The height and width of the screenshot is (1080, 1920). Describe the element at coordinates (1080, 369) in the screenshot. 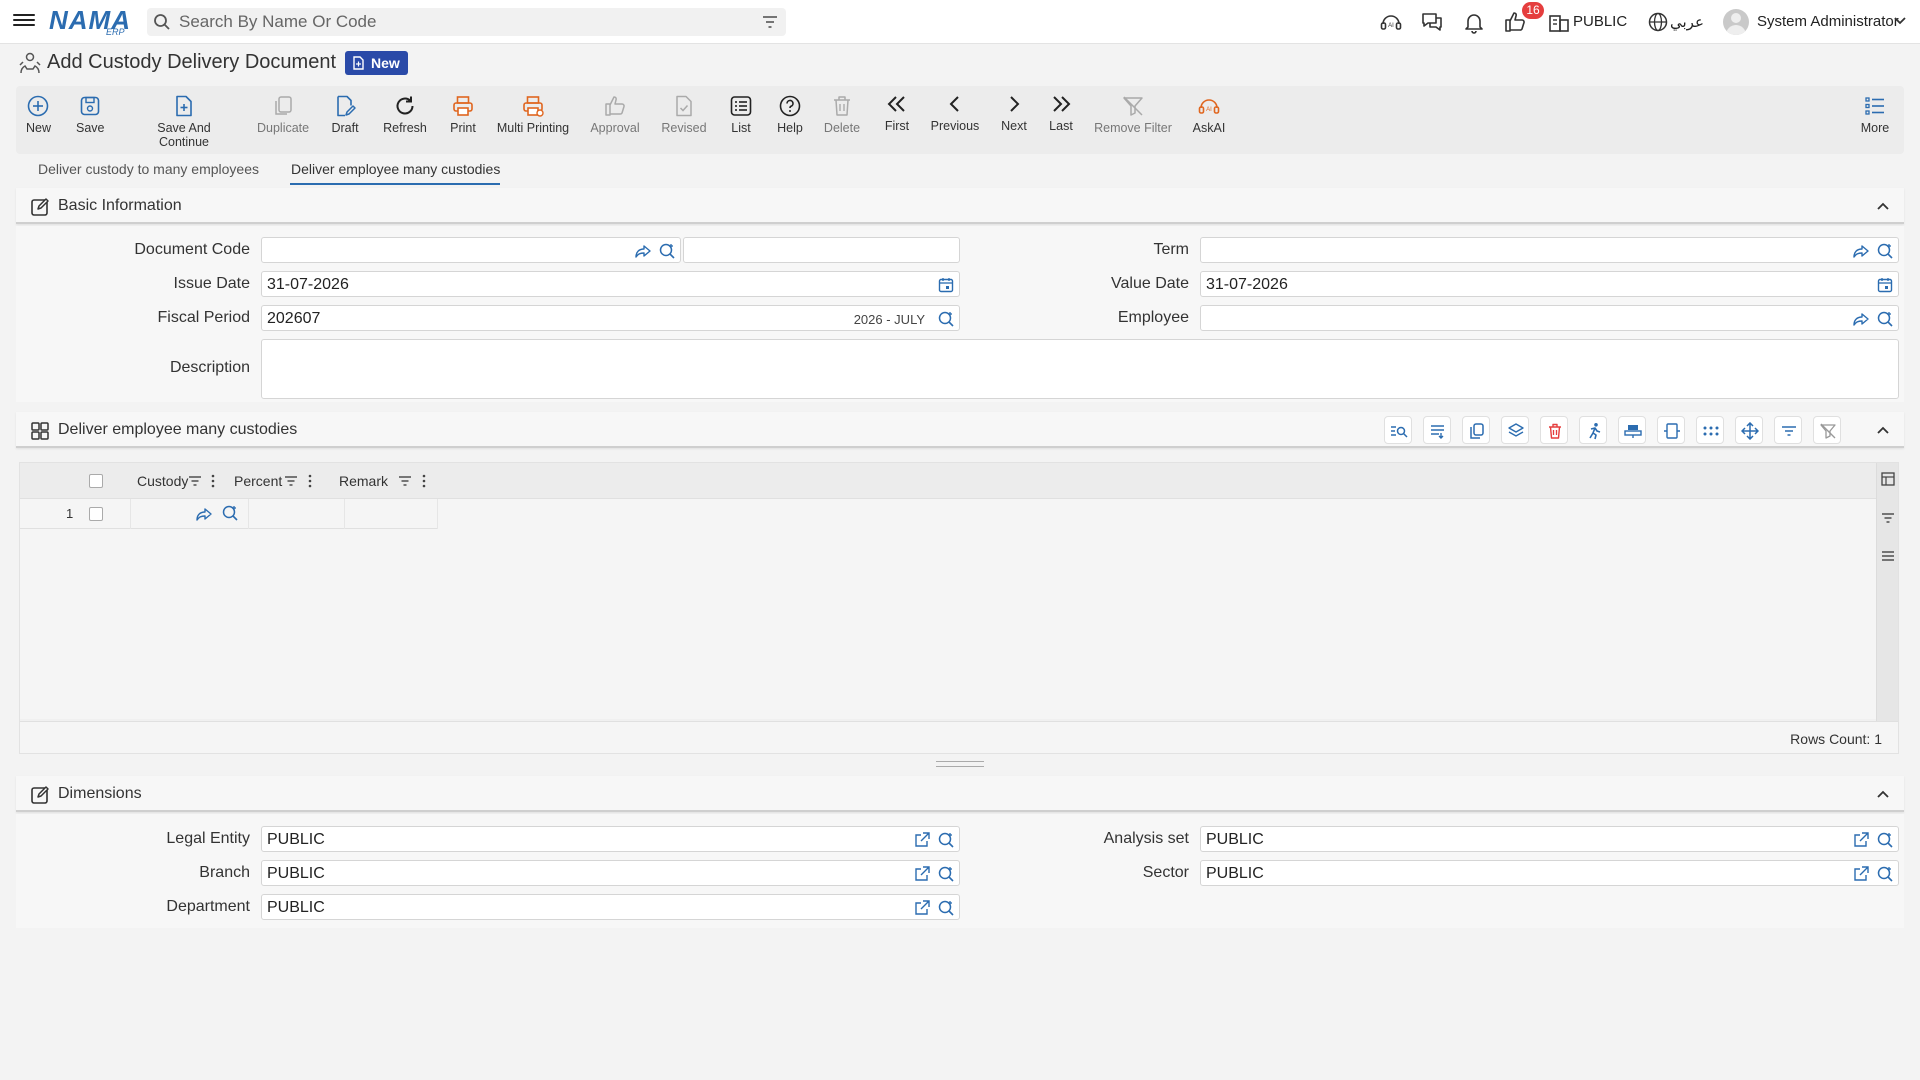

I see `description-textarea` at that location.